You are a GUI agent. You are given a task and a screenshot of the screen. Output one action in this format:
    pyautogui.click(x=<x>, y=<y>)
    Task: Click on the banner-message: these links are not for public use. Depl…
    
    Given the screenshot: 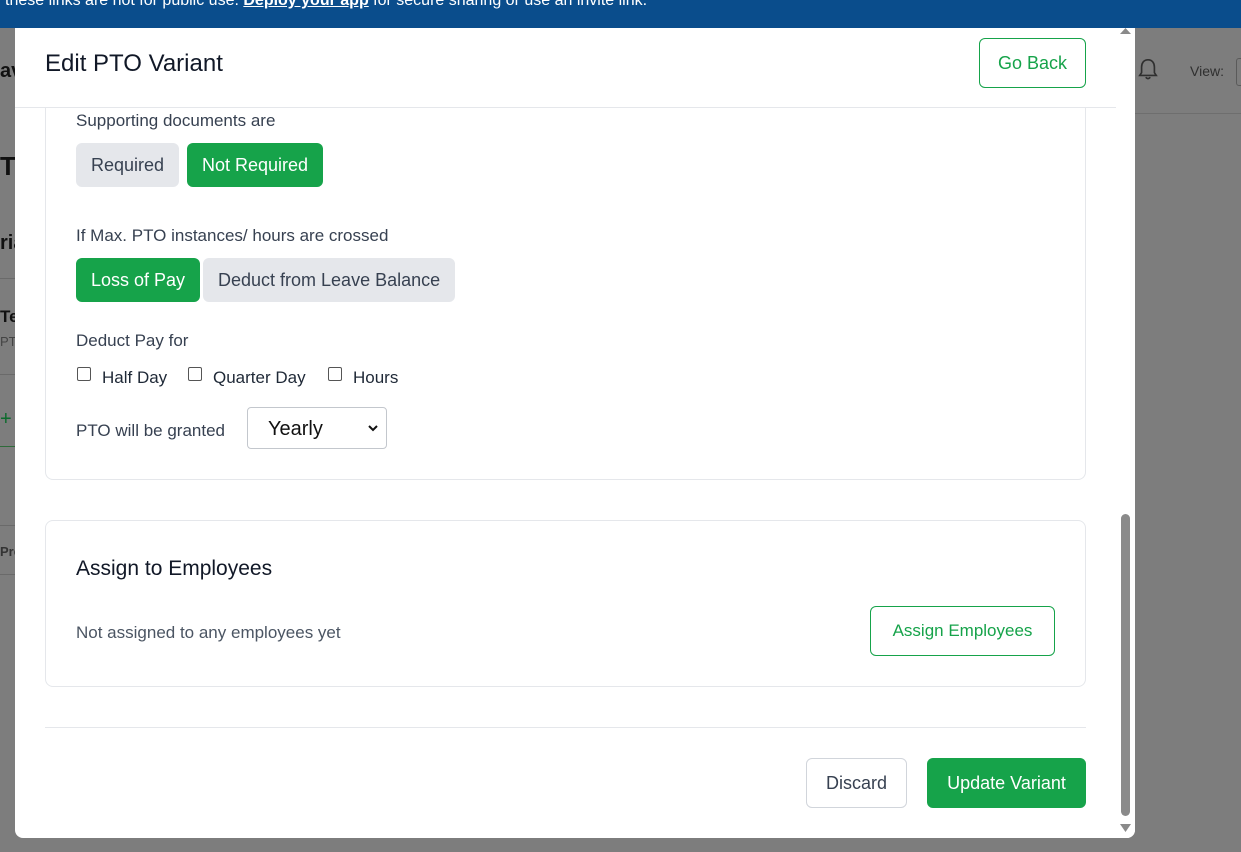 What is the action you would take?
    pyautogui.click(x=326, y=5)
    